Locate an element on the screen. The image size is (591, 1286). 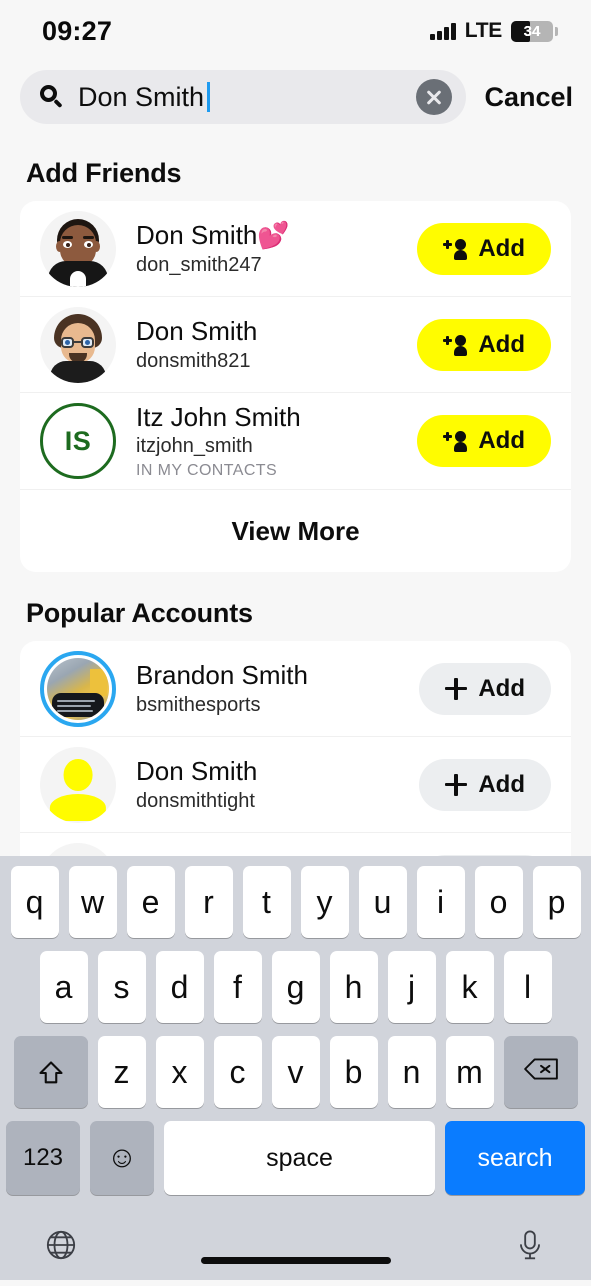
key-l: l is located at coordinates (527, 987).